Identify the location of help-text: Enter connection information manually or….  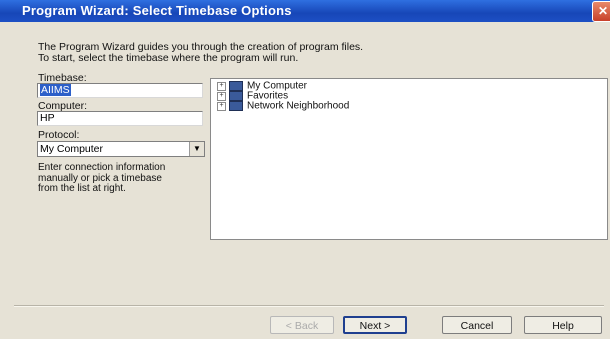
(123, 178).